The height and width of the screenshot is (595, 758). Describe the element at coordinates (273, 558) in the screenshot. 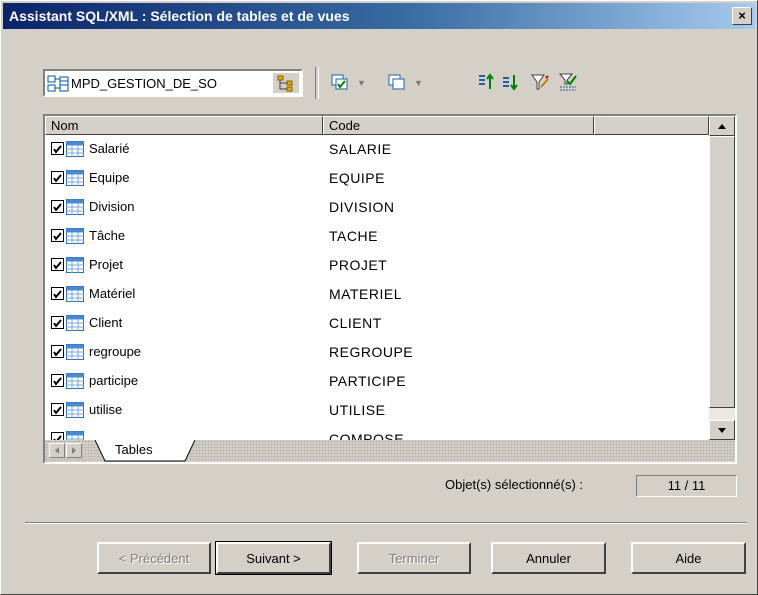

I see `next-button: Suivant >` at that location.